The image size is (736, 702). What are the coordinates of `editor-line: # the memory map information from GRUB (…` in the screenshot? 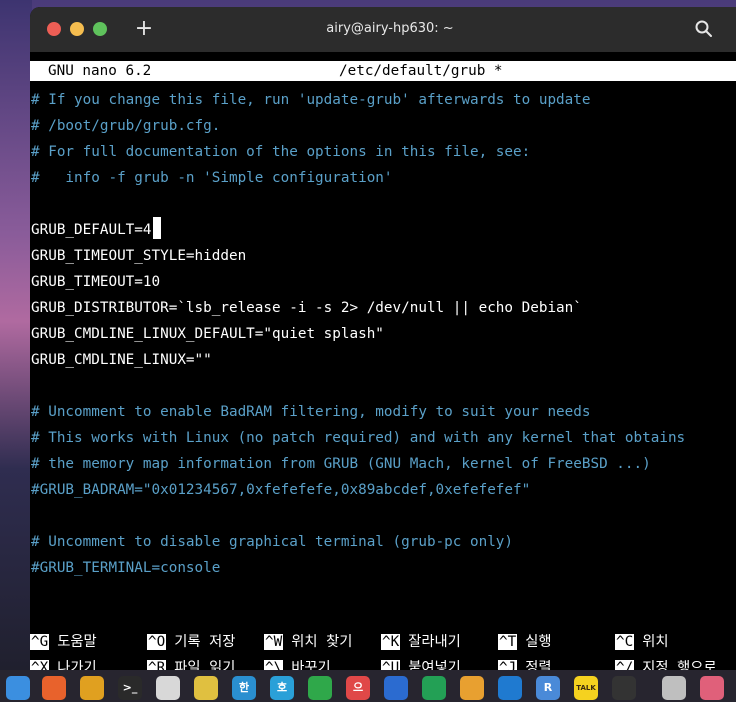 It's located at (341, 464).